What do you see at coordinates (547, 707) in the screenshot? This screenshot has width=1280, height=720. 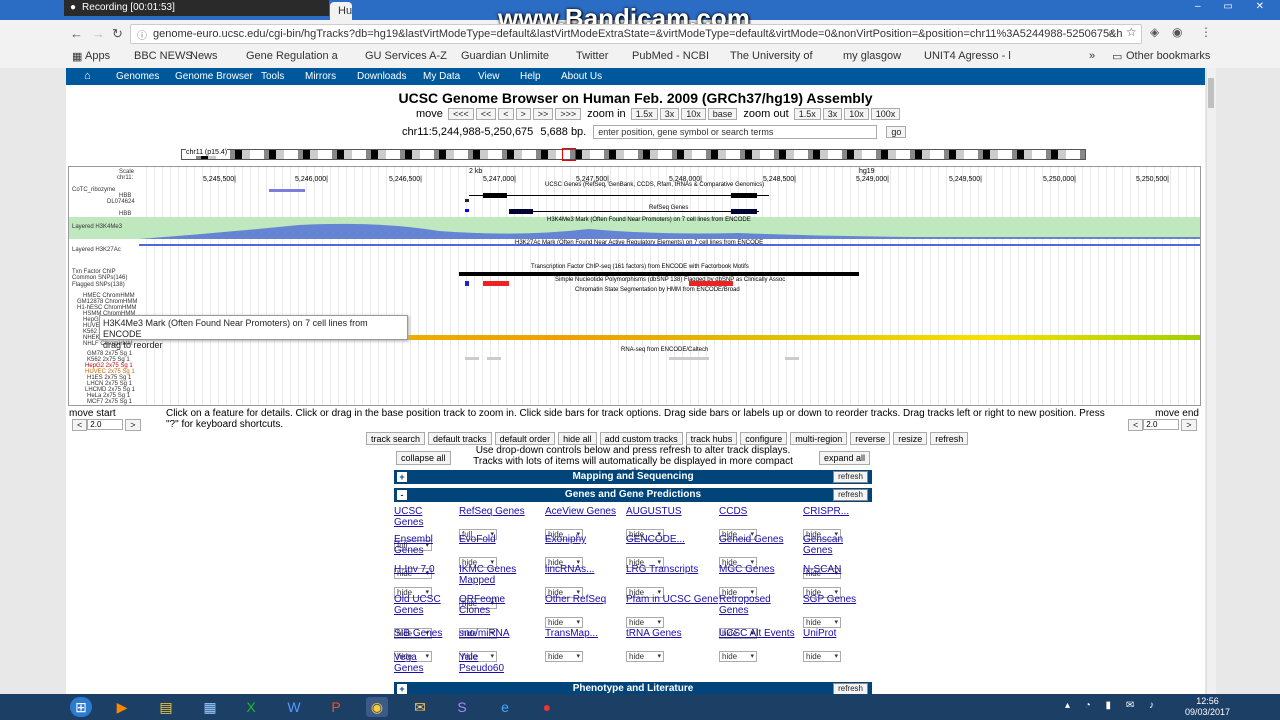 I see `bandicam-icon: ●` at bounding box center [547, 707].